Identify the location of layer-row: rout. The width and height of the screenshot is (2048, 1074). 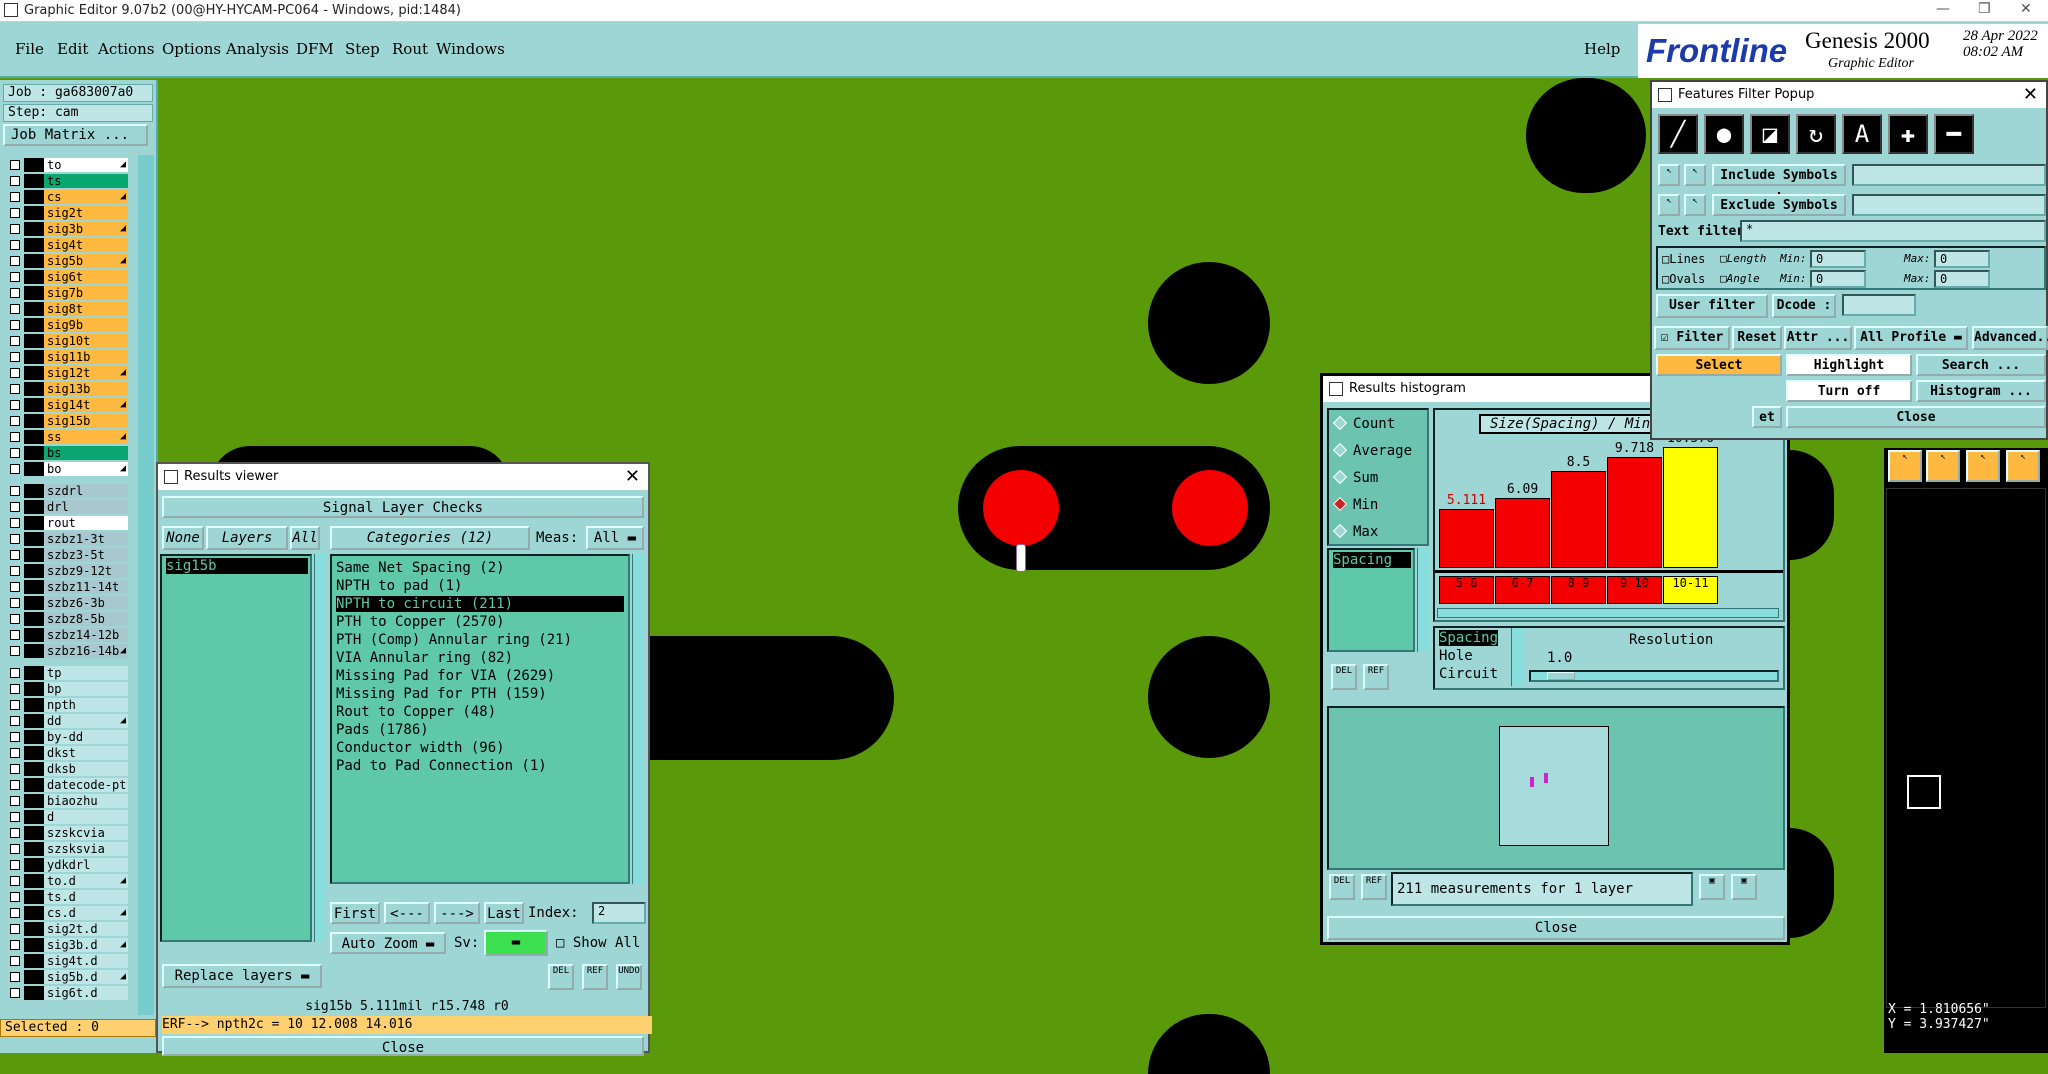
(67, 523).